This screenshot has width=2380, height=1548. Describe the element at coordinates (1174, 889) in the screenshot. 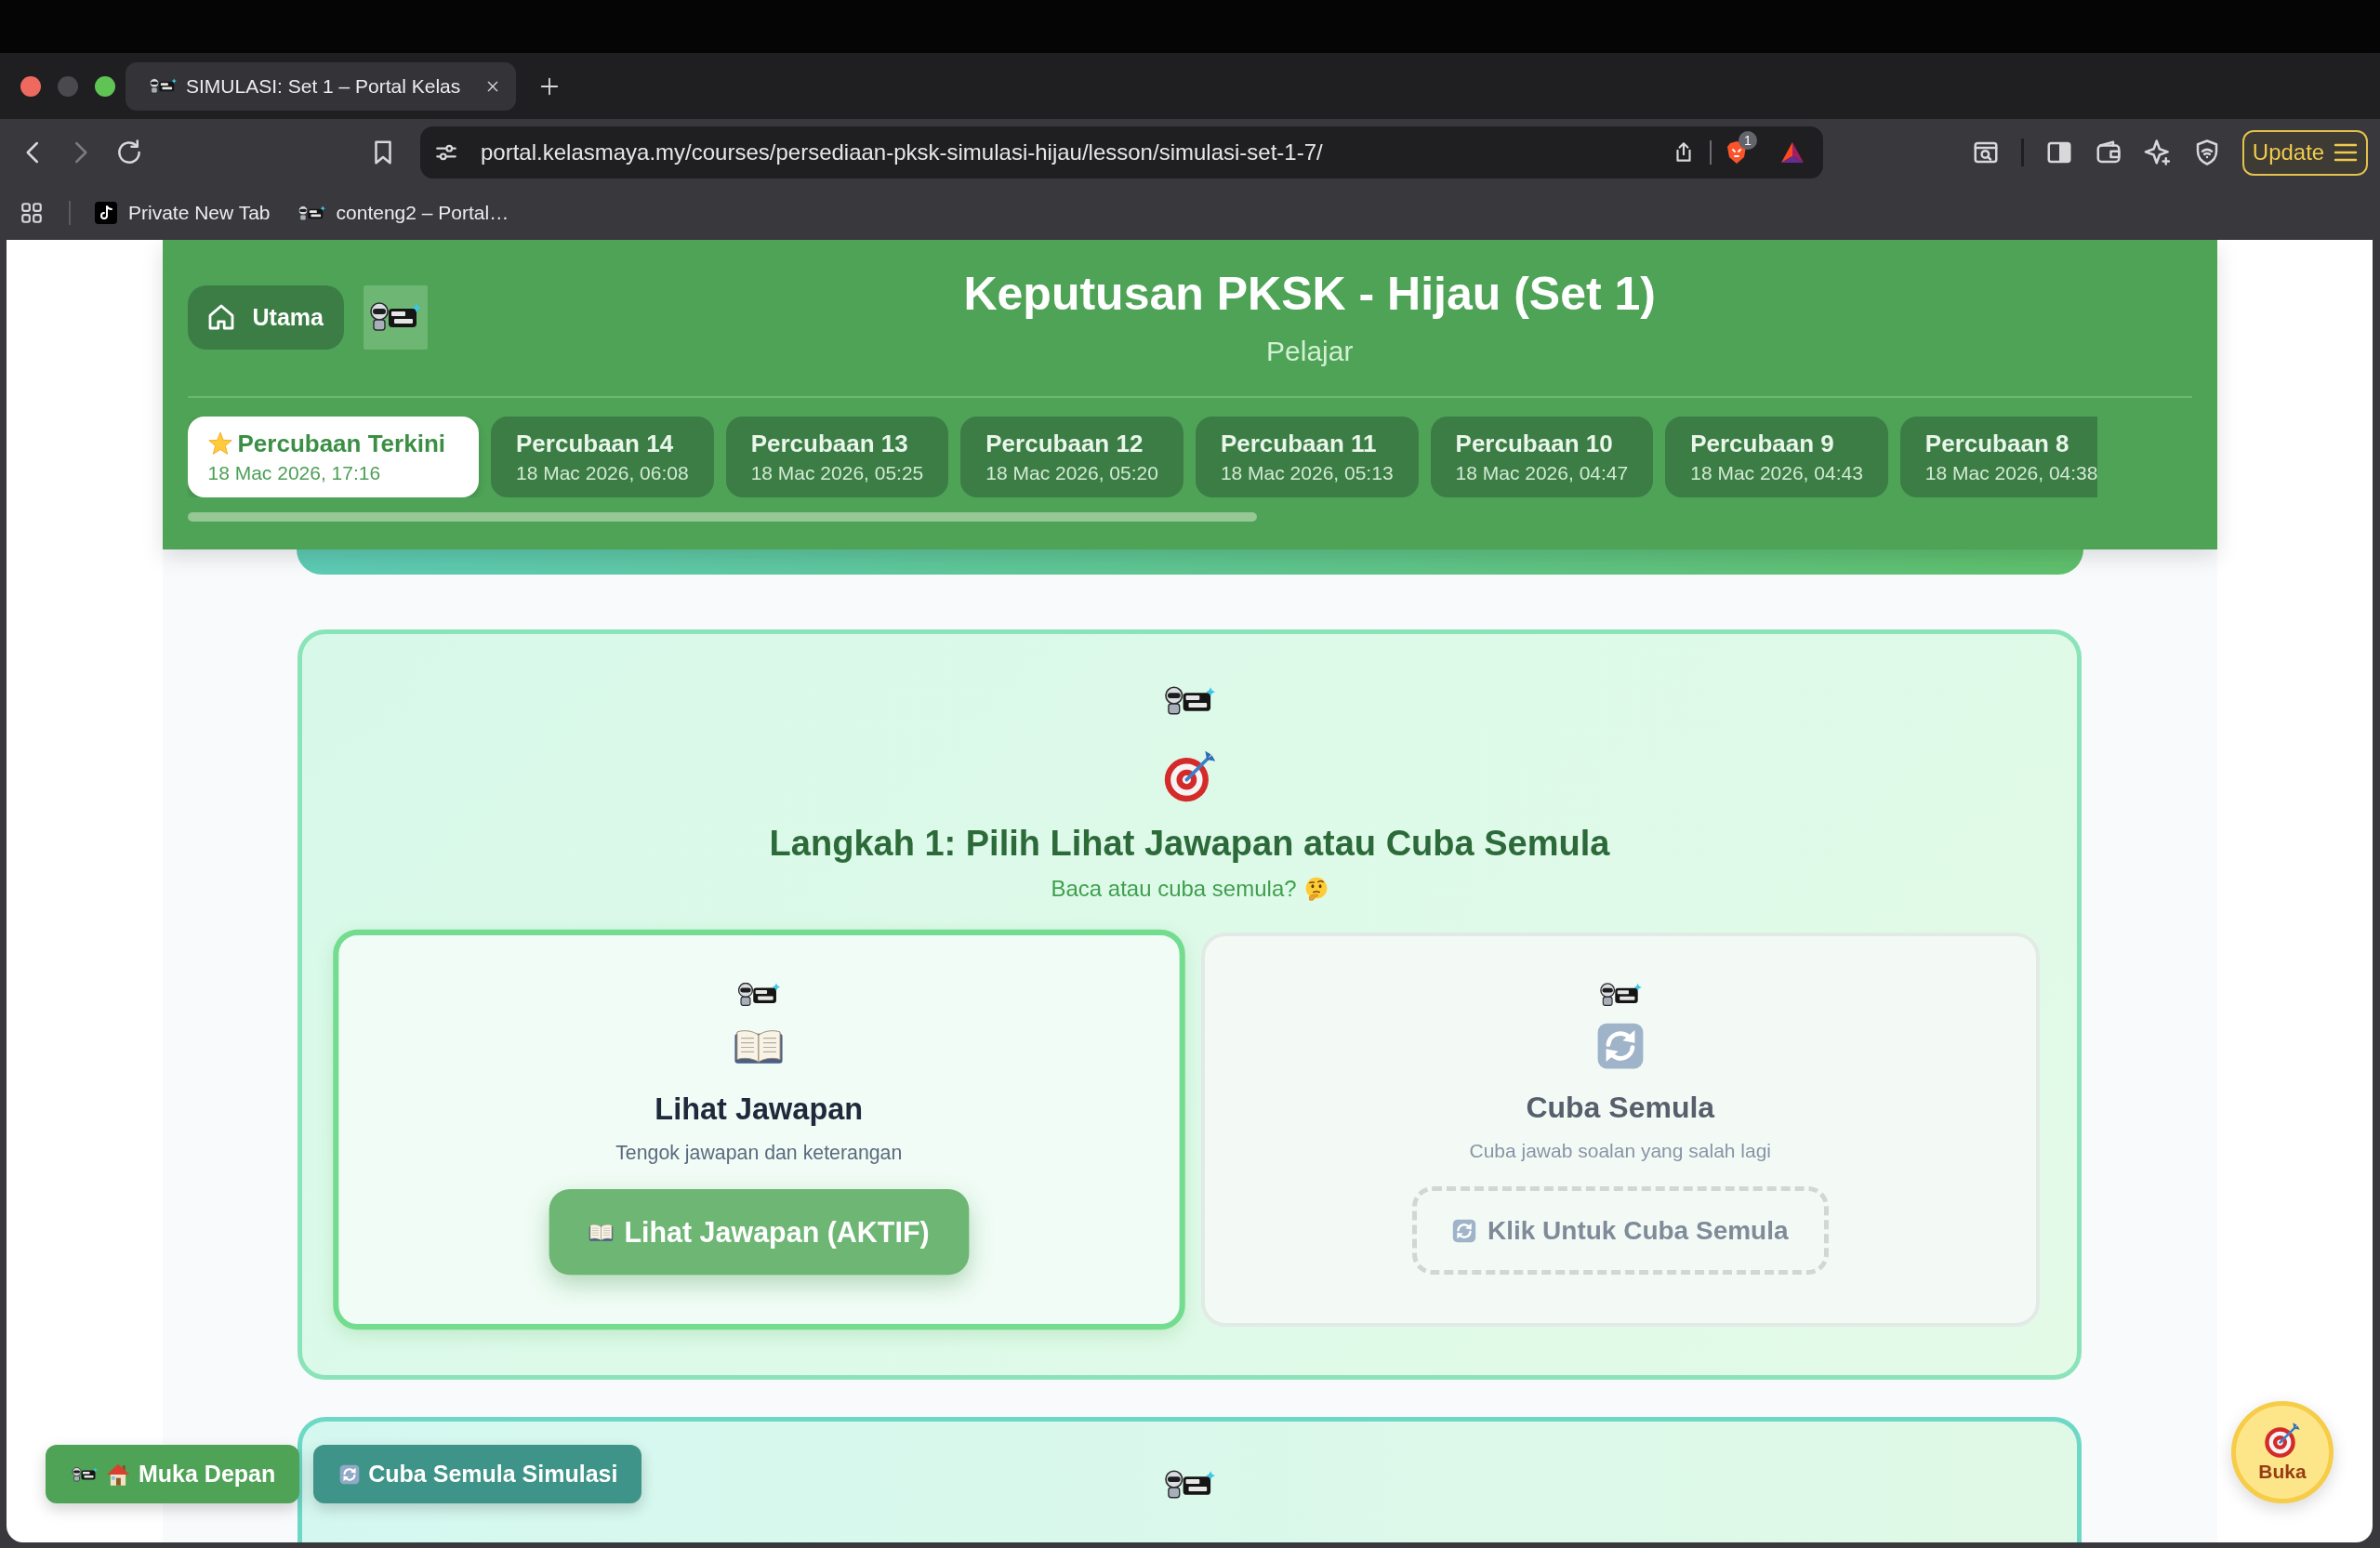

I see `step-subtitle: Baca atau cuba semula?` at that location.